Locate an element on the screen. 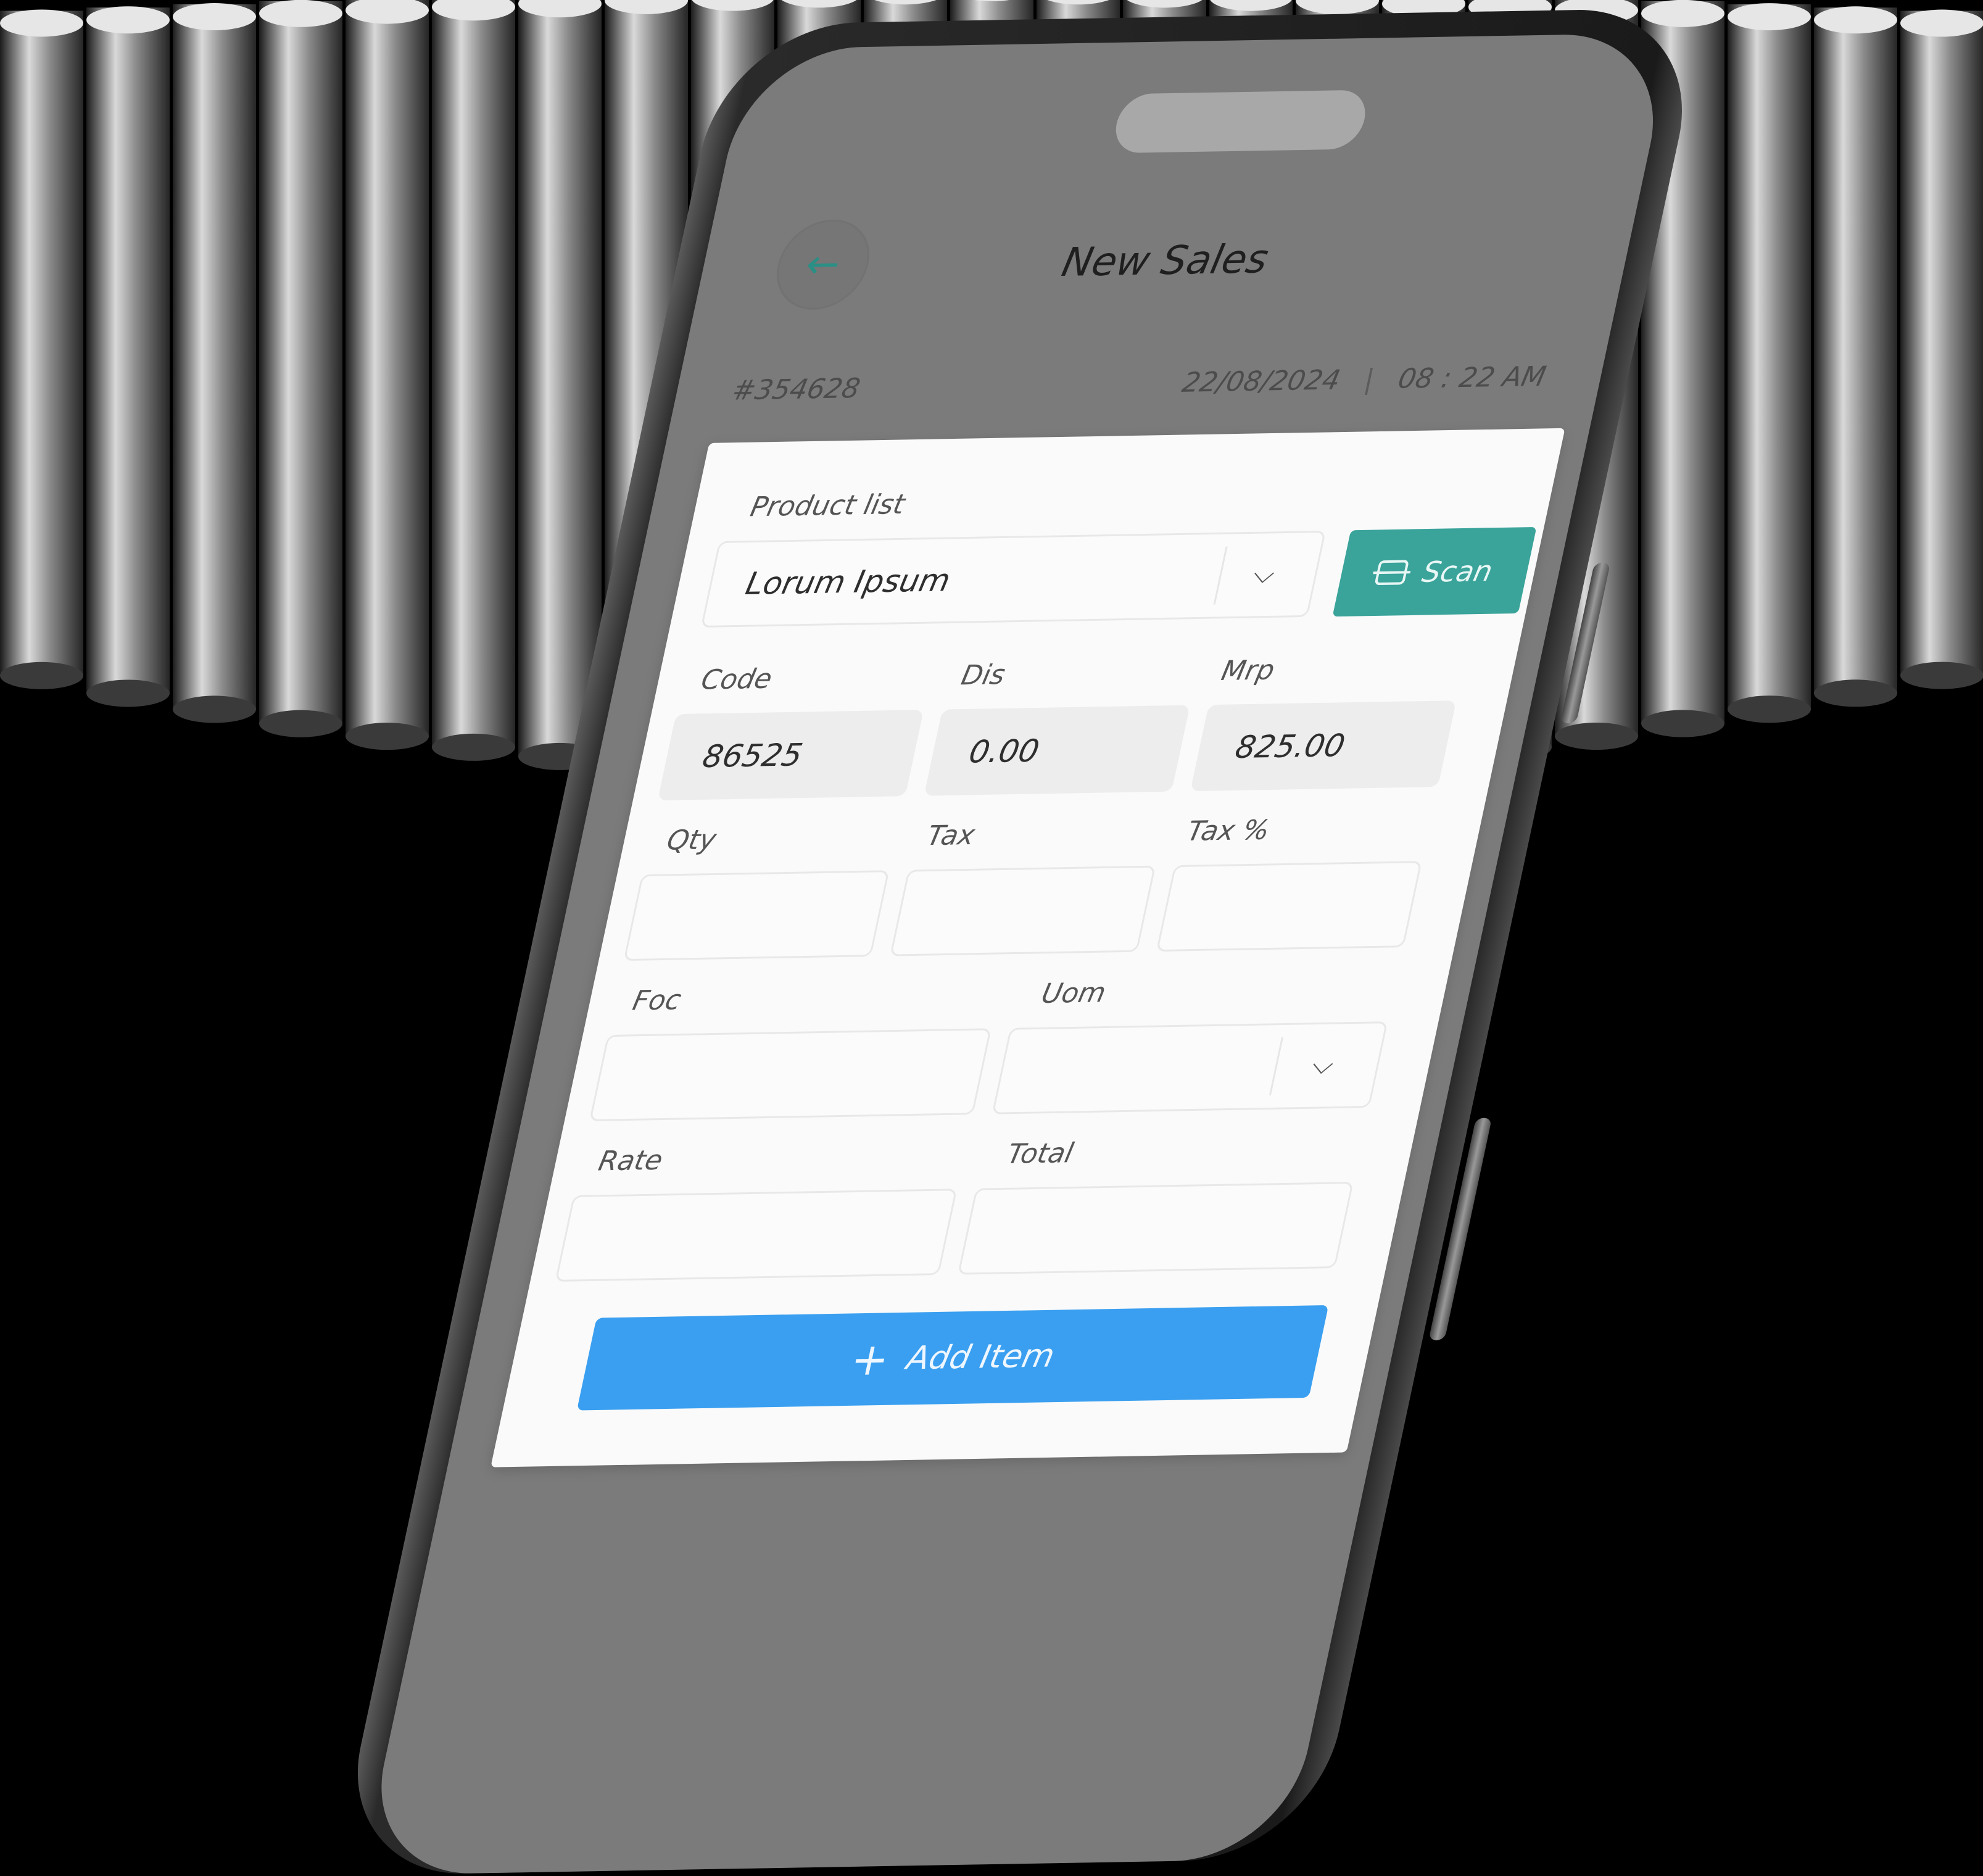  dis-field: 0.00 is located at coordinates (1057, 750).